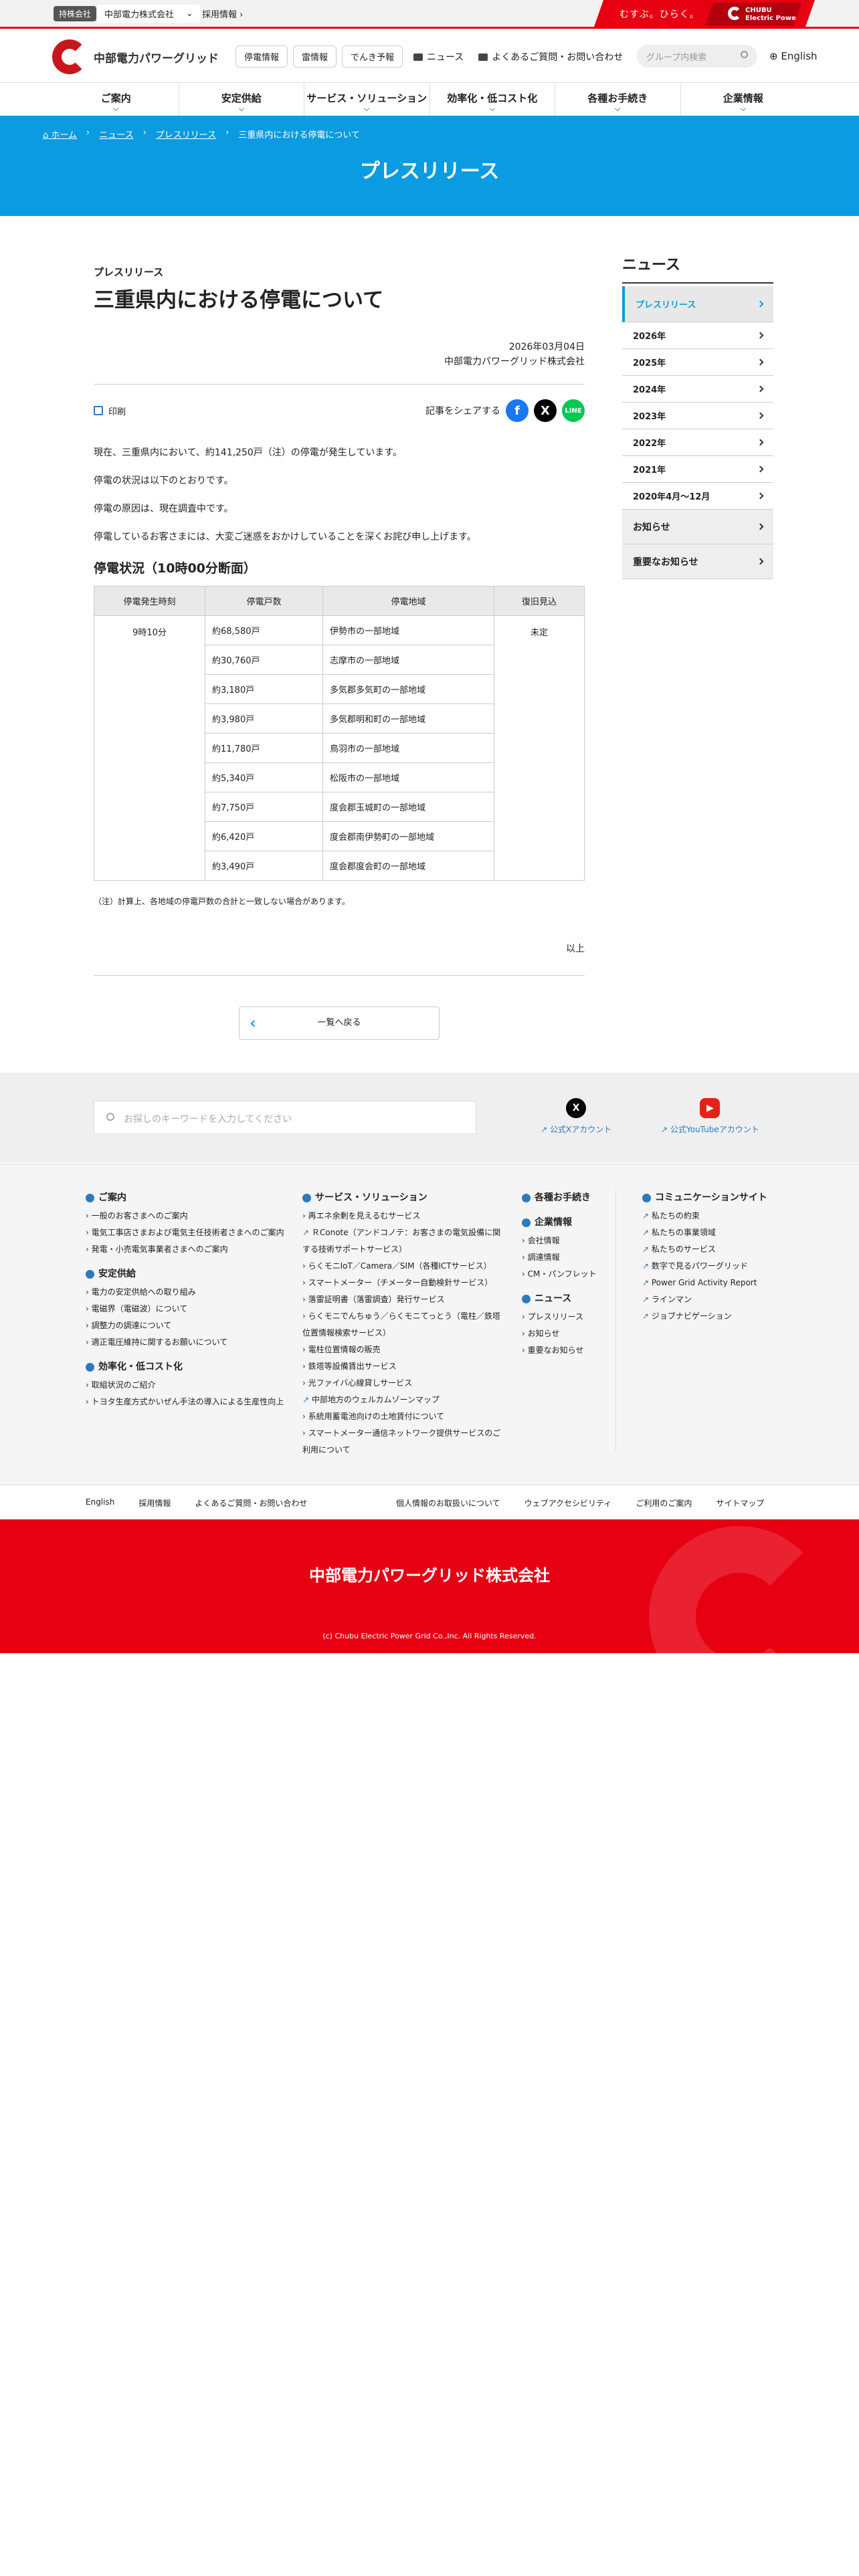 The width and height of the screenshot is (859, 2576). What do you see at coordinates (402, 1383) in the screenshot?
I see `sitemap-link: 光ファイバ心線貸しサービス` at bounding box center [402, 1383].